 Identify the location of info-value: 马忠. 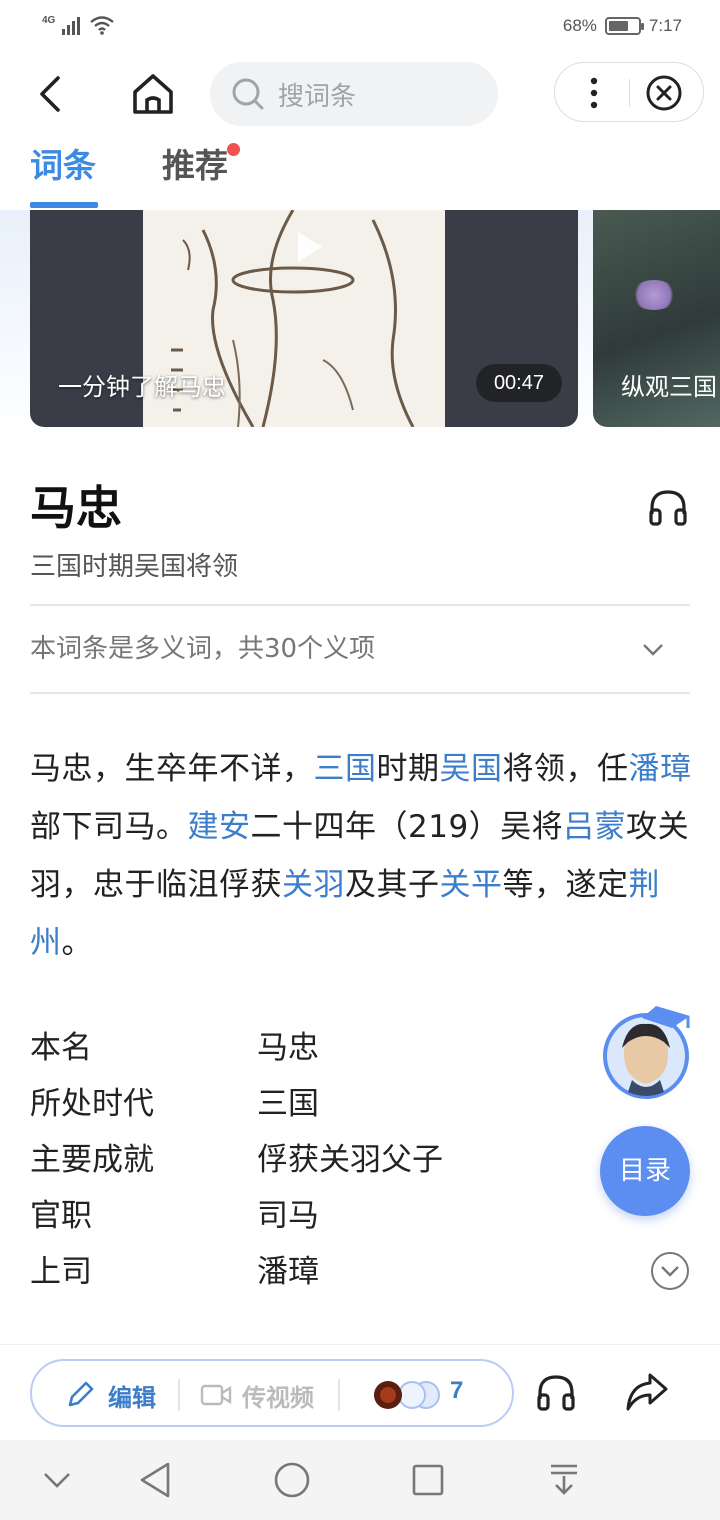
(288, 1048).